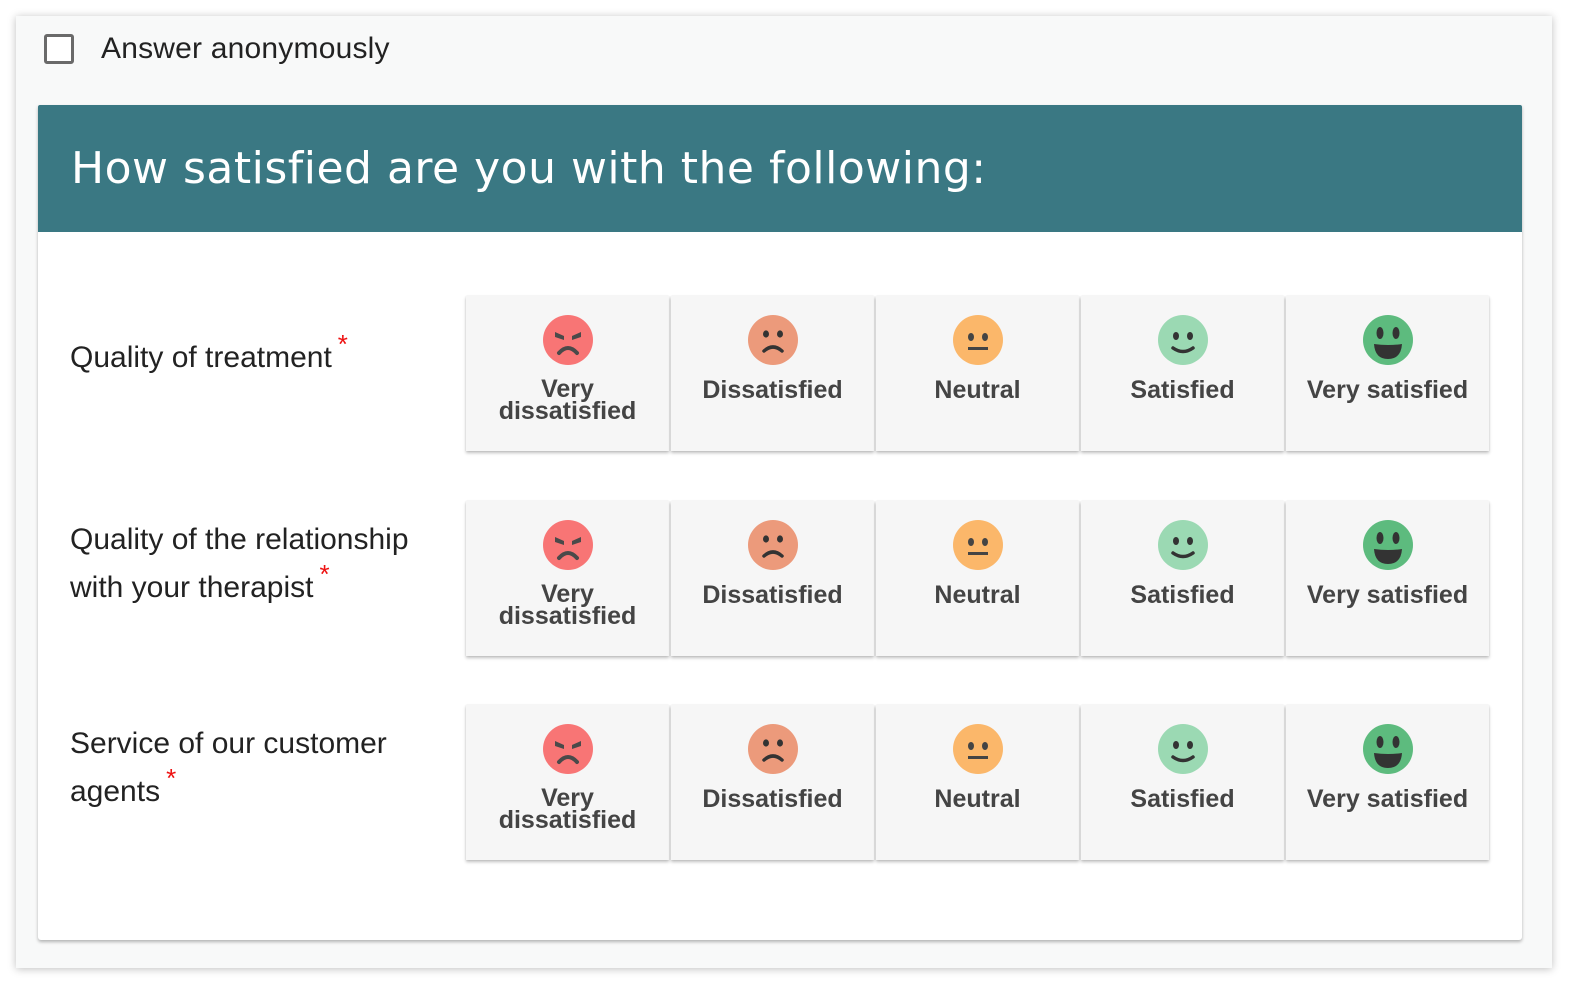  I want to click on row-label-line1: Quality of the relationship, so click(239, 539).